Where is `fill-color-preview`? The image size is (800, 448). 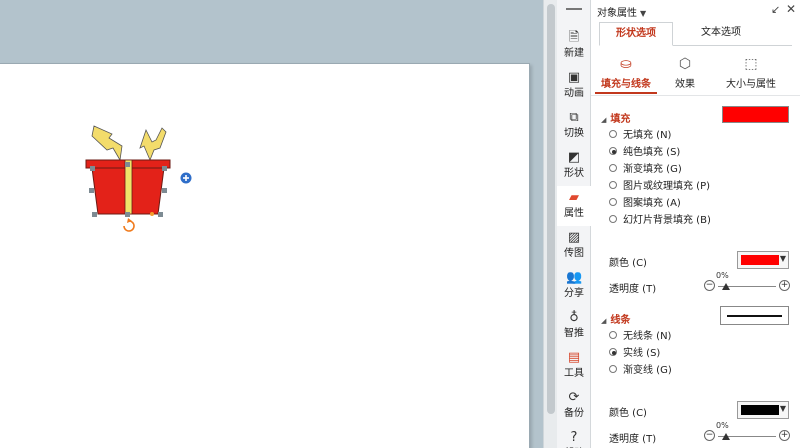 fill-color-preview is located at coordinates (755, 114).